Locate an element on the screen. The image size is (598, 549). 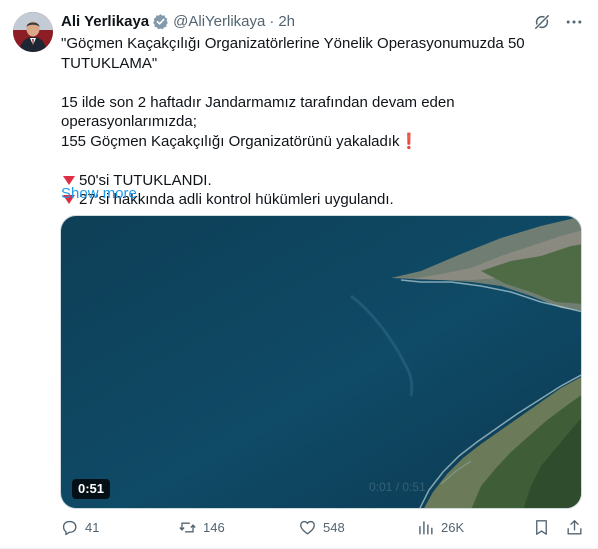
like-count: 548 is located at coordinates (334, 527).